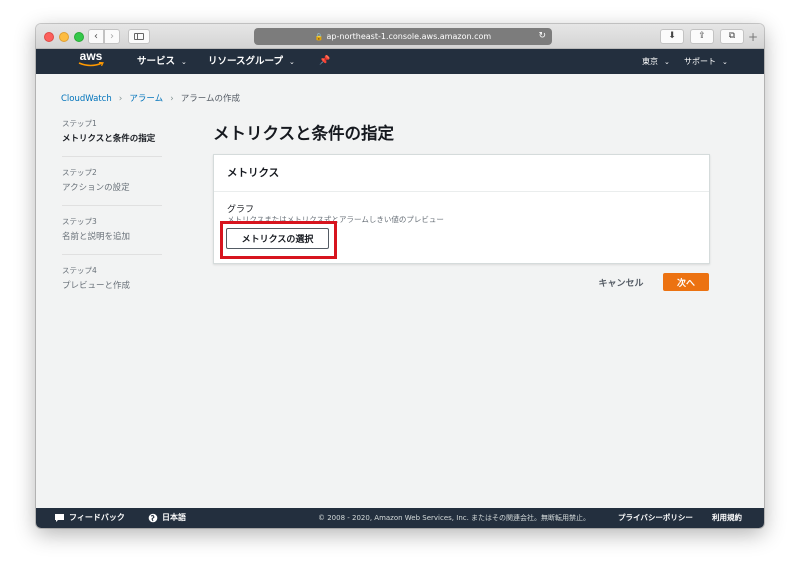 The image size is (800, 576). I want to click on close-window-button, so click(49, 37).